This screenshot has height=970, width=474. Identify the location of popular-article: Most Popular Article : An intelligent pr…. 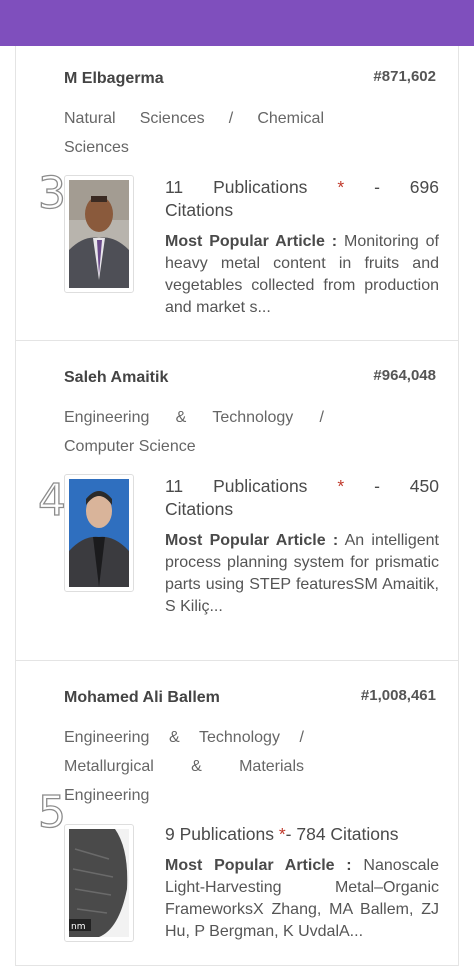
(302, 574).